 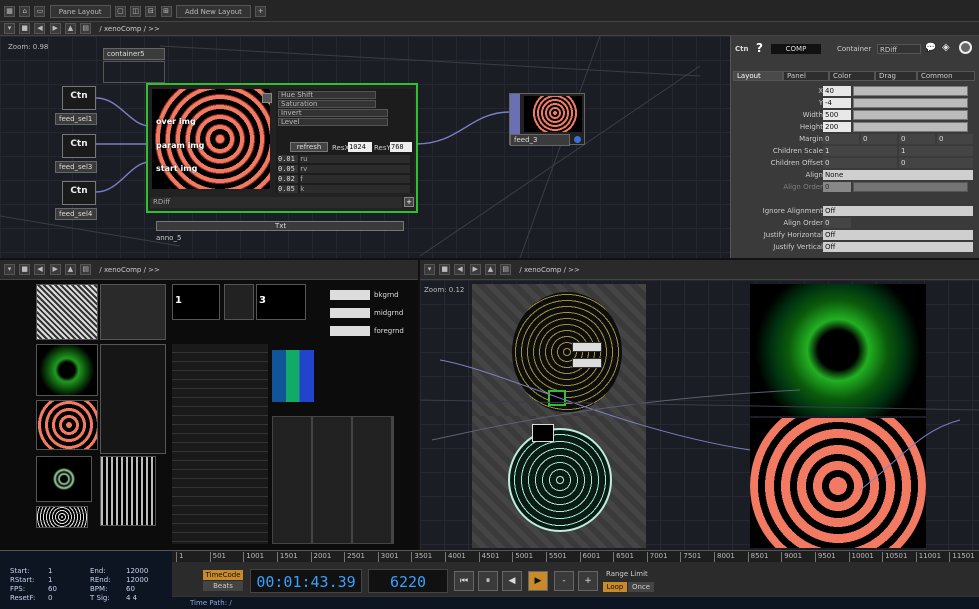 I want to click on rewind-button: ⏮, so click(x=464, y=581).